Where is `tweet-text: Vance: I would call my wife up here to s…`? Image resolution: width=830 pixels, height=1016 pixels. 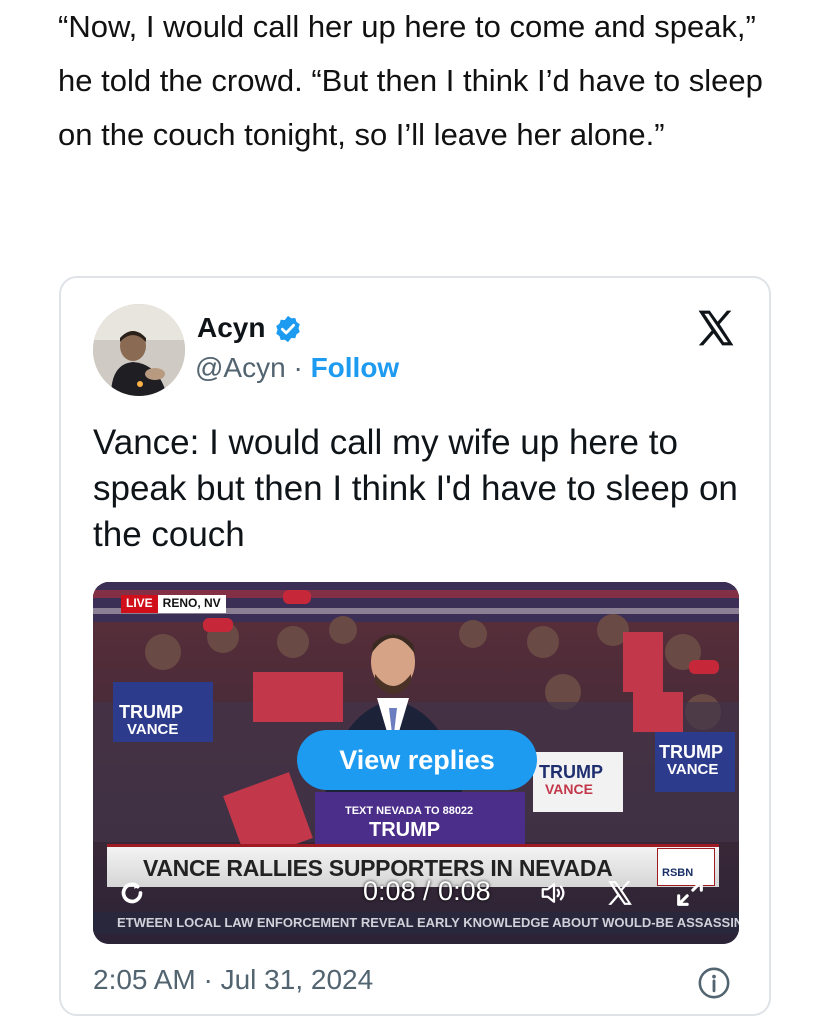 tweet-text: Vance: I would call my wife up here to s… is located at coordinates (415, 488).